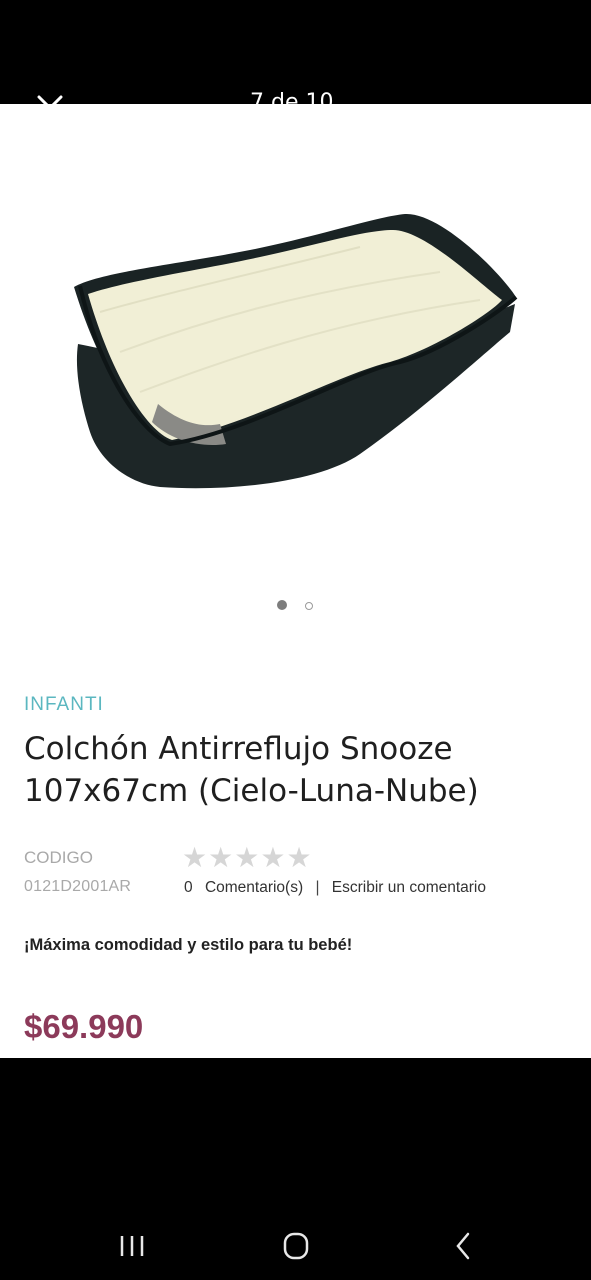 The image size is (591, 1280). I want to click on product-price: $69.990, so click(84, 1026).